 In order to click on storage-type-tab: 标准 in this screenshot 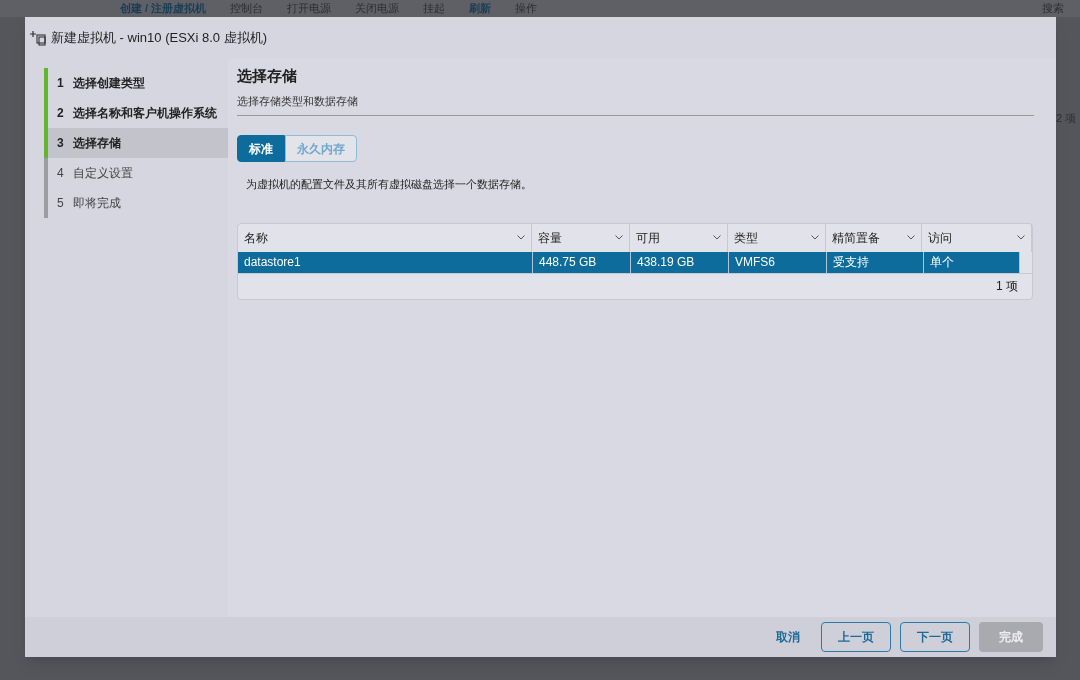, I will do `click(261, 148)`.